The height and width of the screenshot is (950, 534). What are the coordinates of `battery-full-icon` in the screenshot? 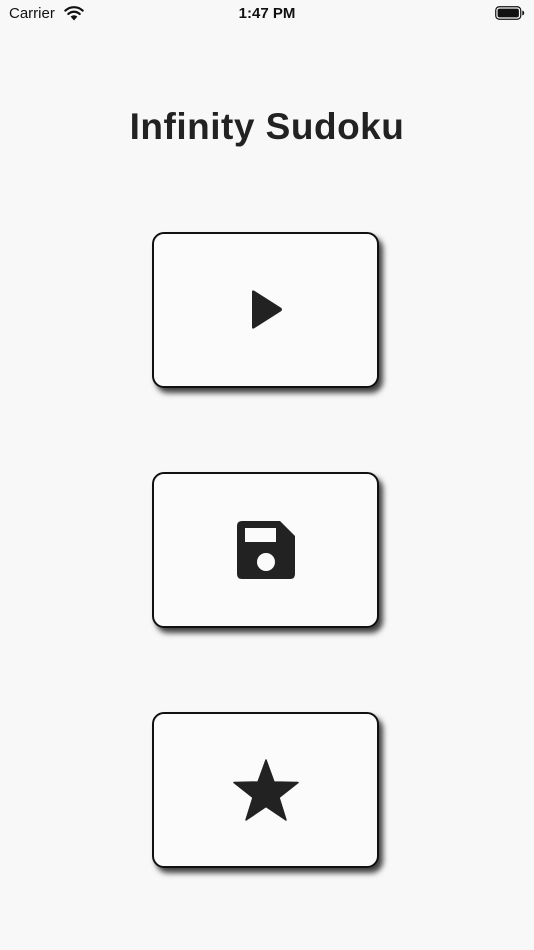 It's located at (510, 13).